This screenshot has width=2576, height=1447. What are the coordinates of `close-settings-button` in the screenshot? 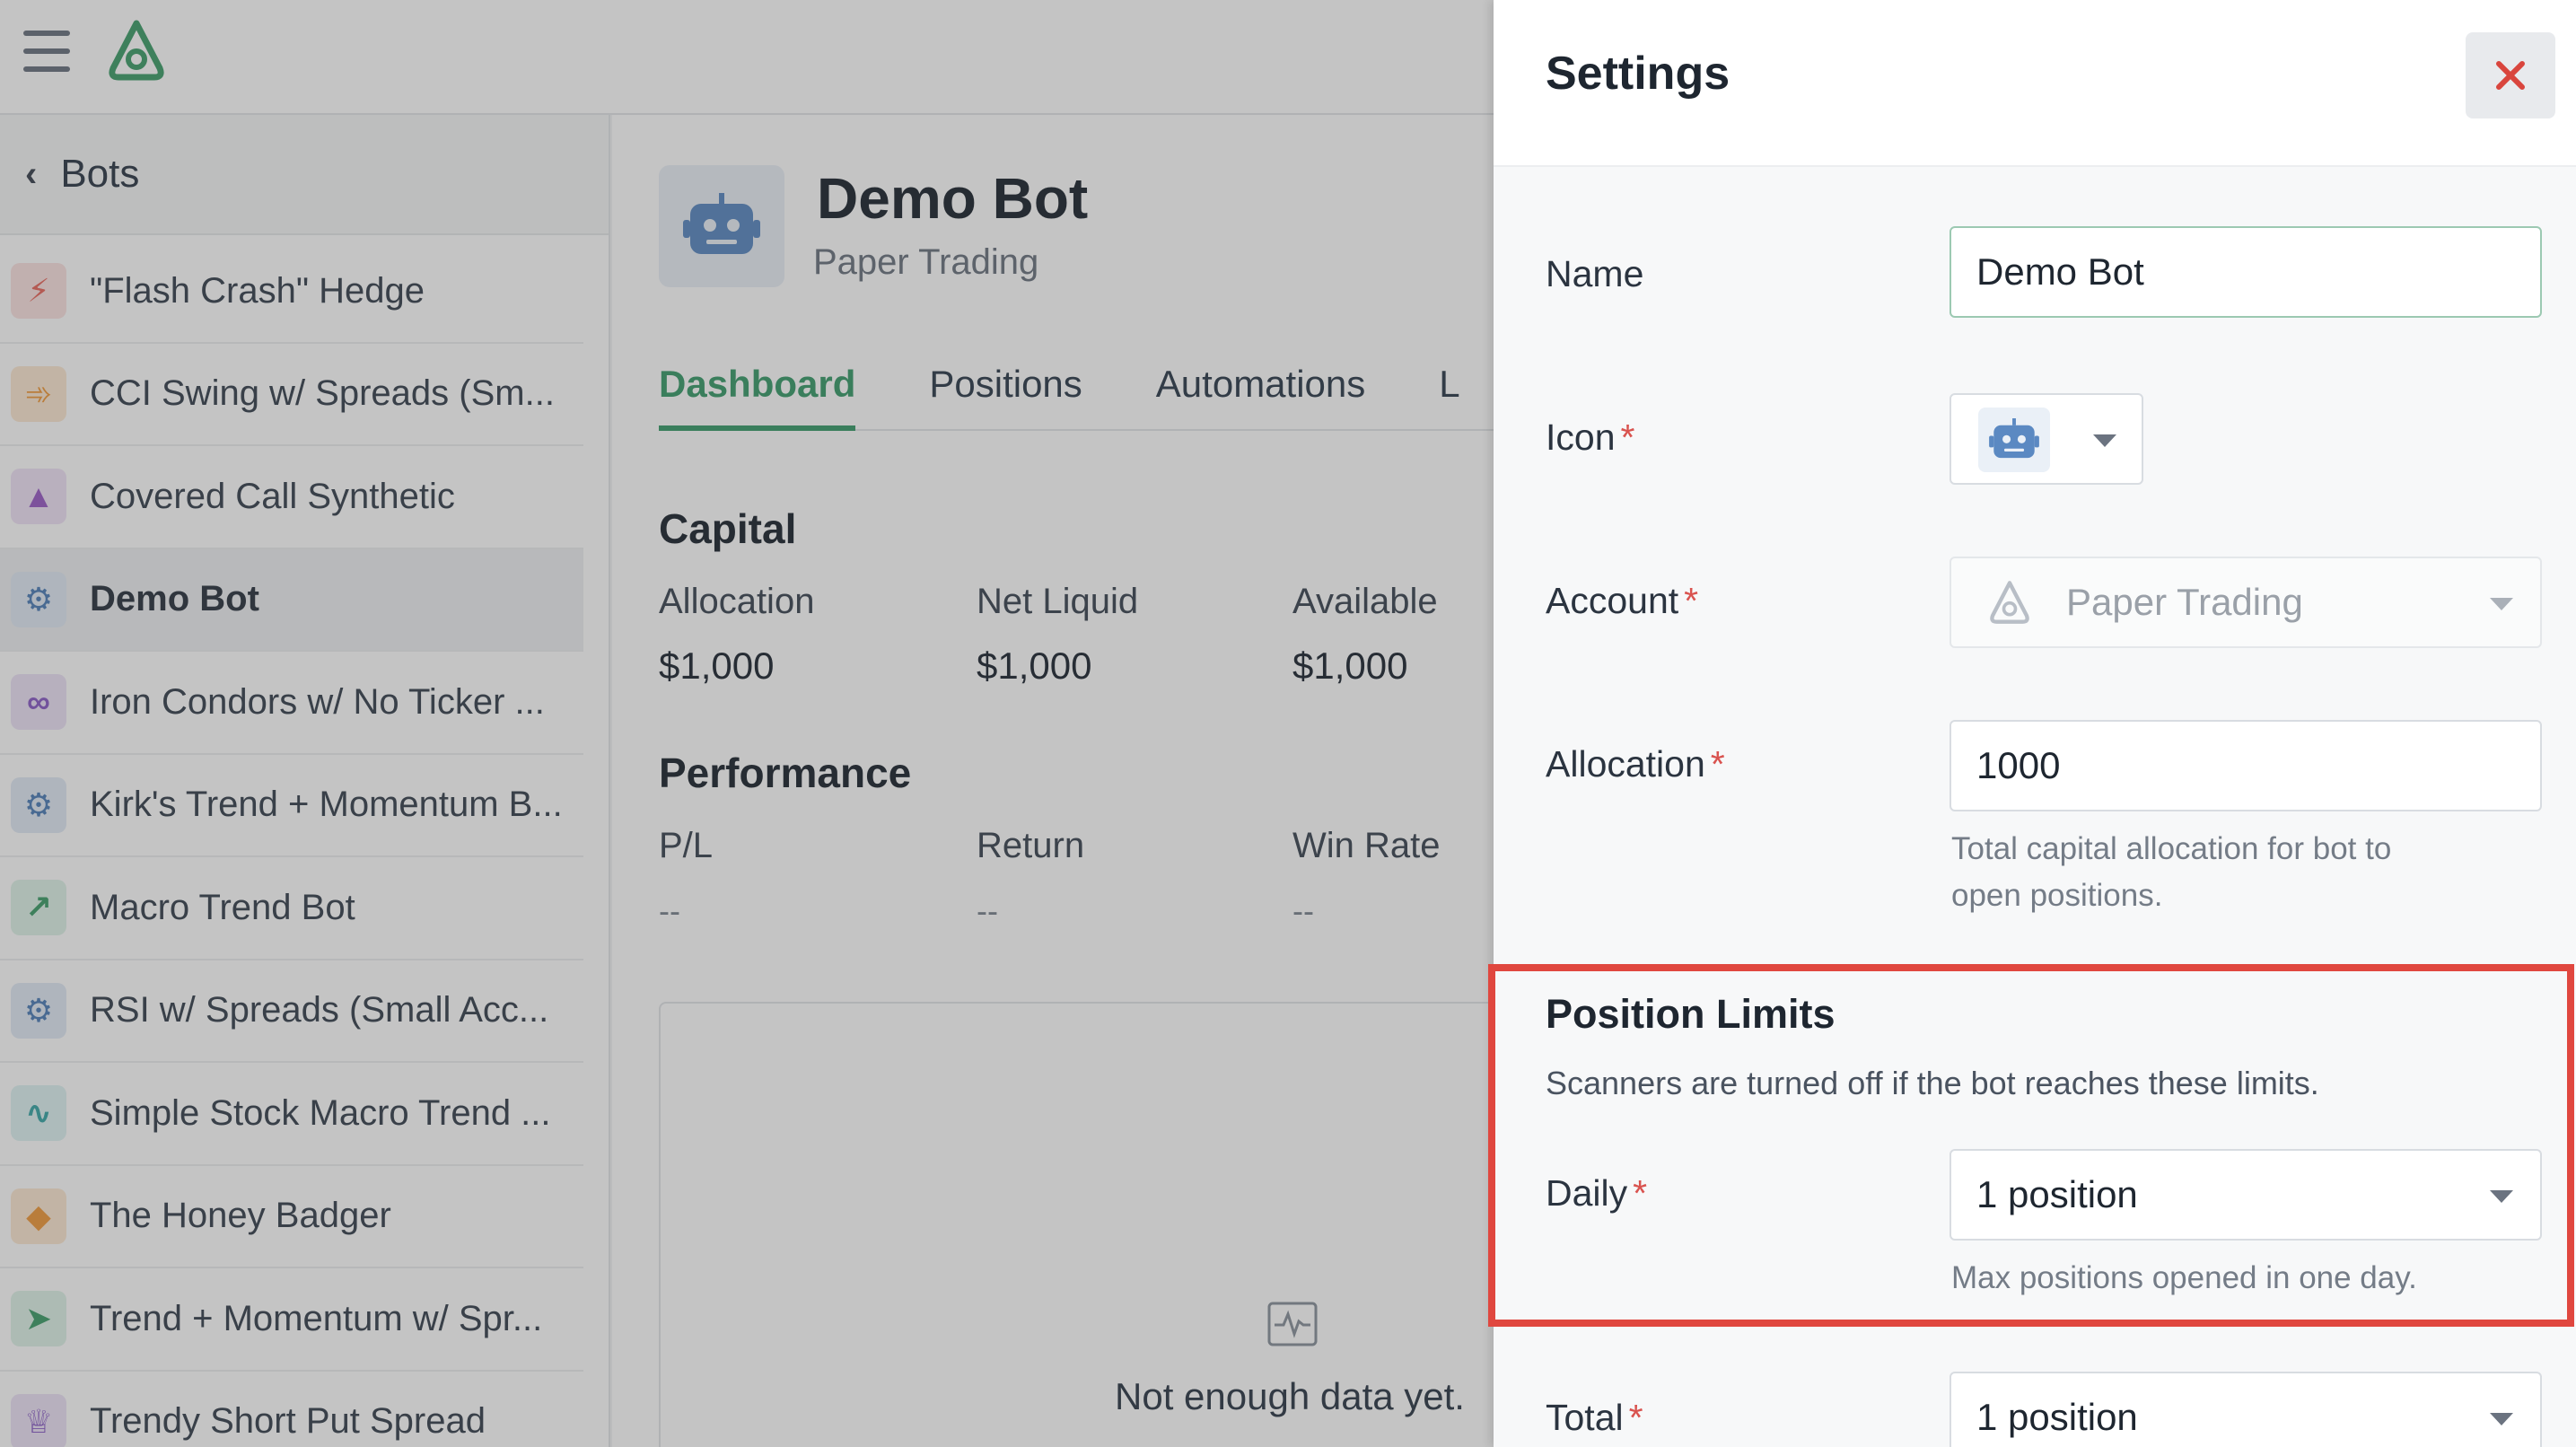 It's located at (2510, 75).